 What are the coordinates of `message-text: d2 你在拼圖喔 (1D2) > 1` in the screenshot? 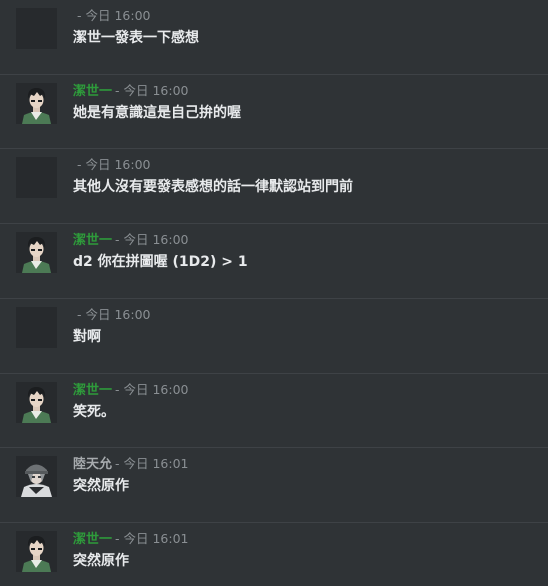 It's located at (160, 262).